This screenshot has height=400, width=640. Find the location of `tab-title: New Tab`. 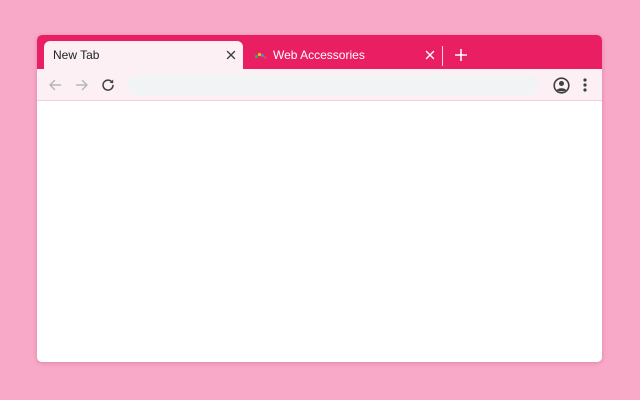

tab-title: New Tab is located at coordinates (76, 55).